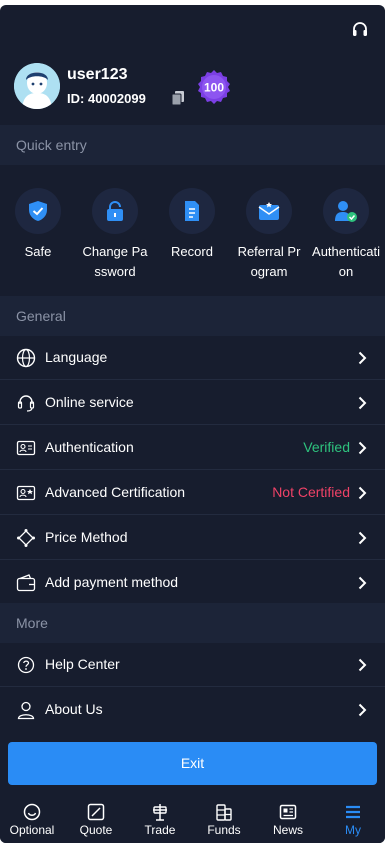 This screenshot has height=845, width=385. I want to click on row-label: Online service, so click(89, 402).